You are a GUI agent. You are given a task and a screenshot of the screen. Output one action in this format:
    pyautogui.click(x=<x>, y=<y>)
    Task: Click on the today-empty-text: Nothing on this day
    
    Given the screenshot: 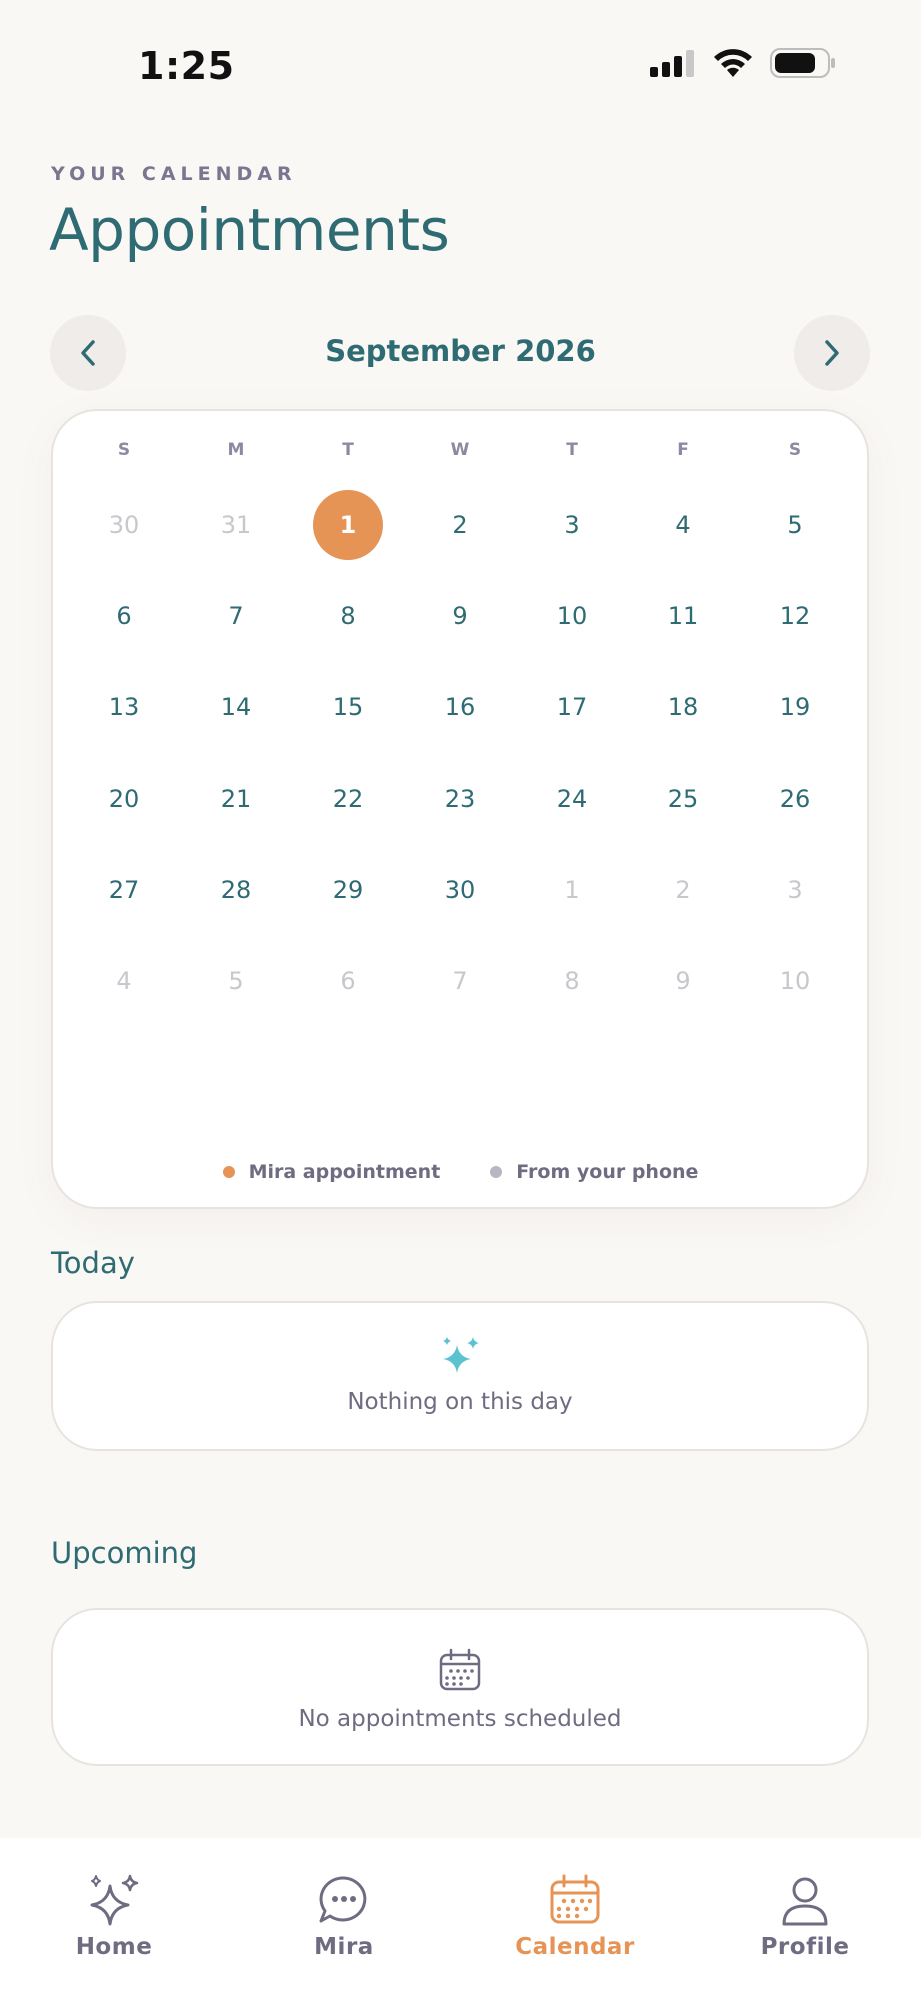 What is the action you would take?
    pyautogui.click(x=460, y=1402)
    